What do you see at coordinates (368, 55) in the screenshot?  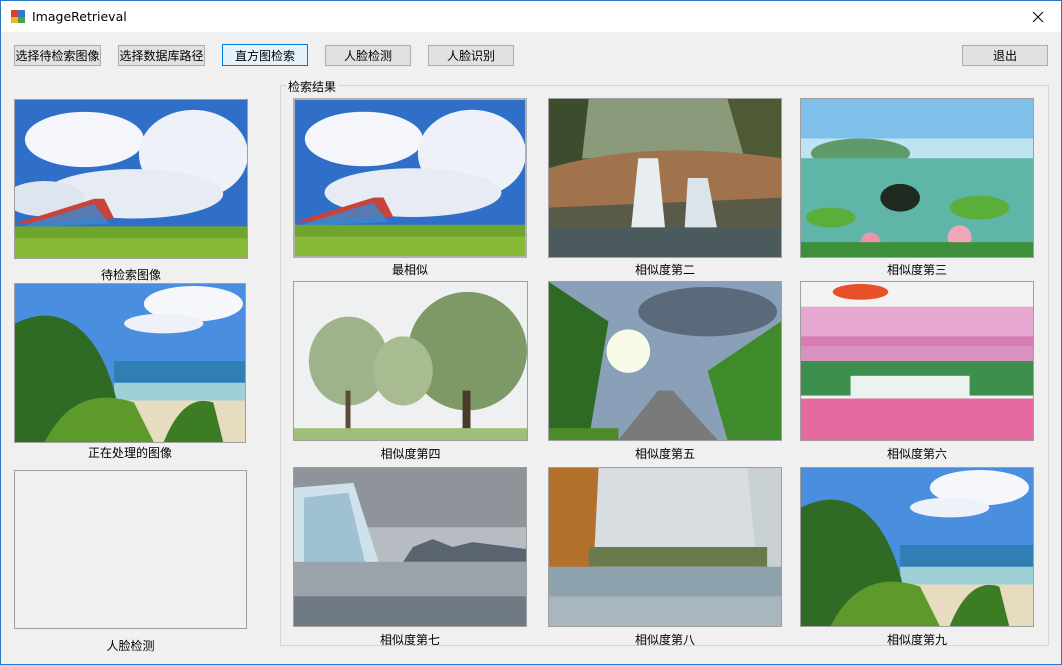 I see `face-detection-button: 人脸检测` at bounding box center [368, 55].